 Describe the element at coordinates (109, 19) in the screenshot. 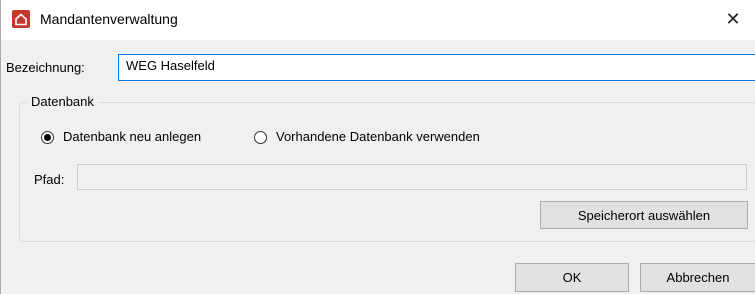

I see `window-title: Mandantenverwaltung` at that location.